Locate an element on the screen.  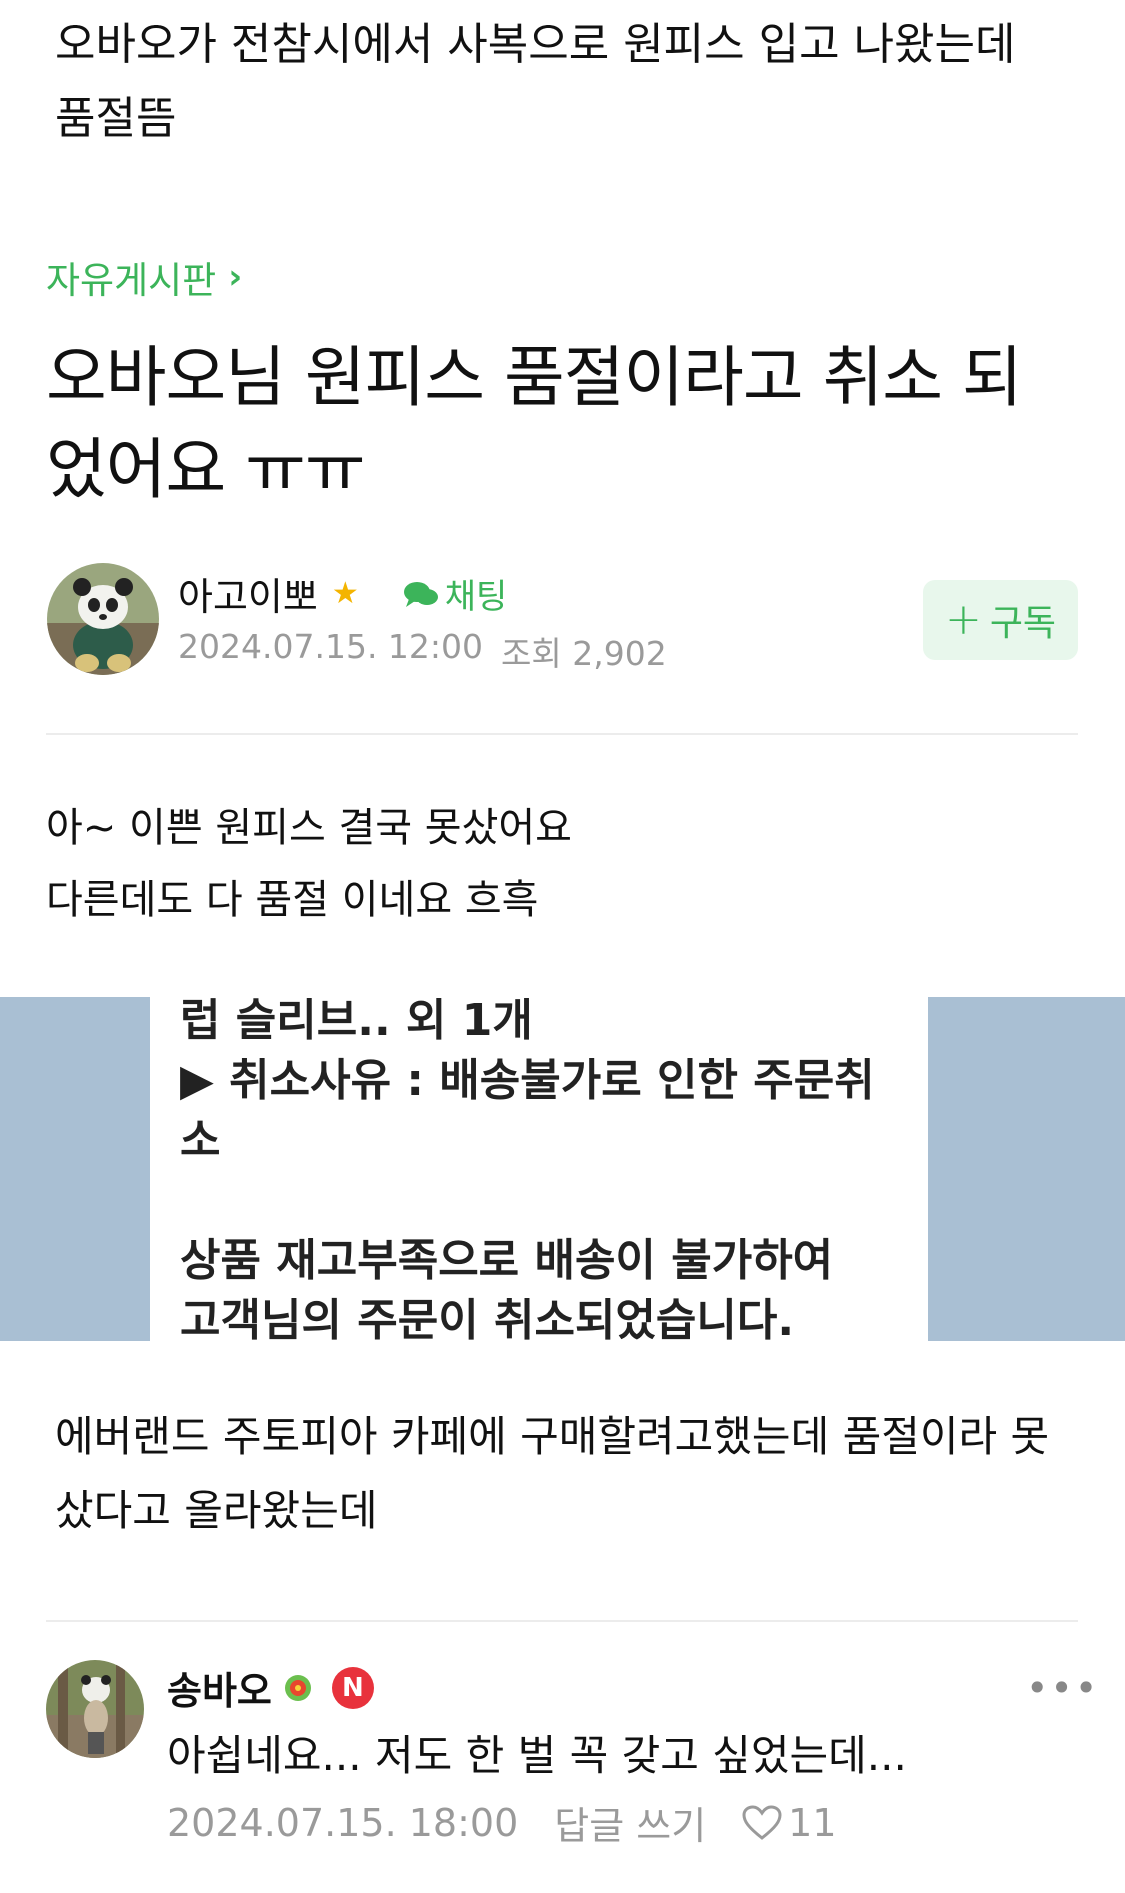
post-body: 아~ 이쁜 원피스 결국 못샀어요 다른데도 다 품절 이네요 흐흑 is located at coordinates (309, 864).